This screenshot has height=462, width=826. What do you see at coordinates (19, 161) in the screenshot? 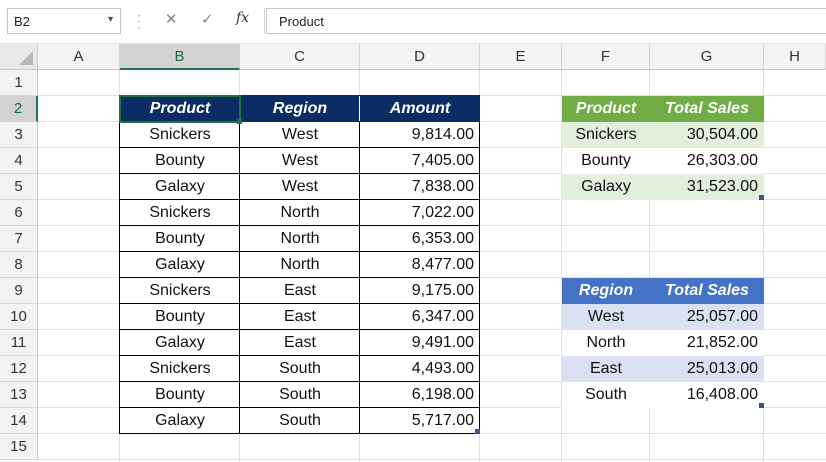
I see `row-header-4: 4` at bounding box center [19, 161].